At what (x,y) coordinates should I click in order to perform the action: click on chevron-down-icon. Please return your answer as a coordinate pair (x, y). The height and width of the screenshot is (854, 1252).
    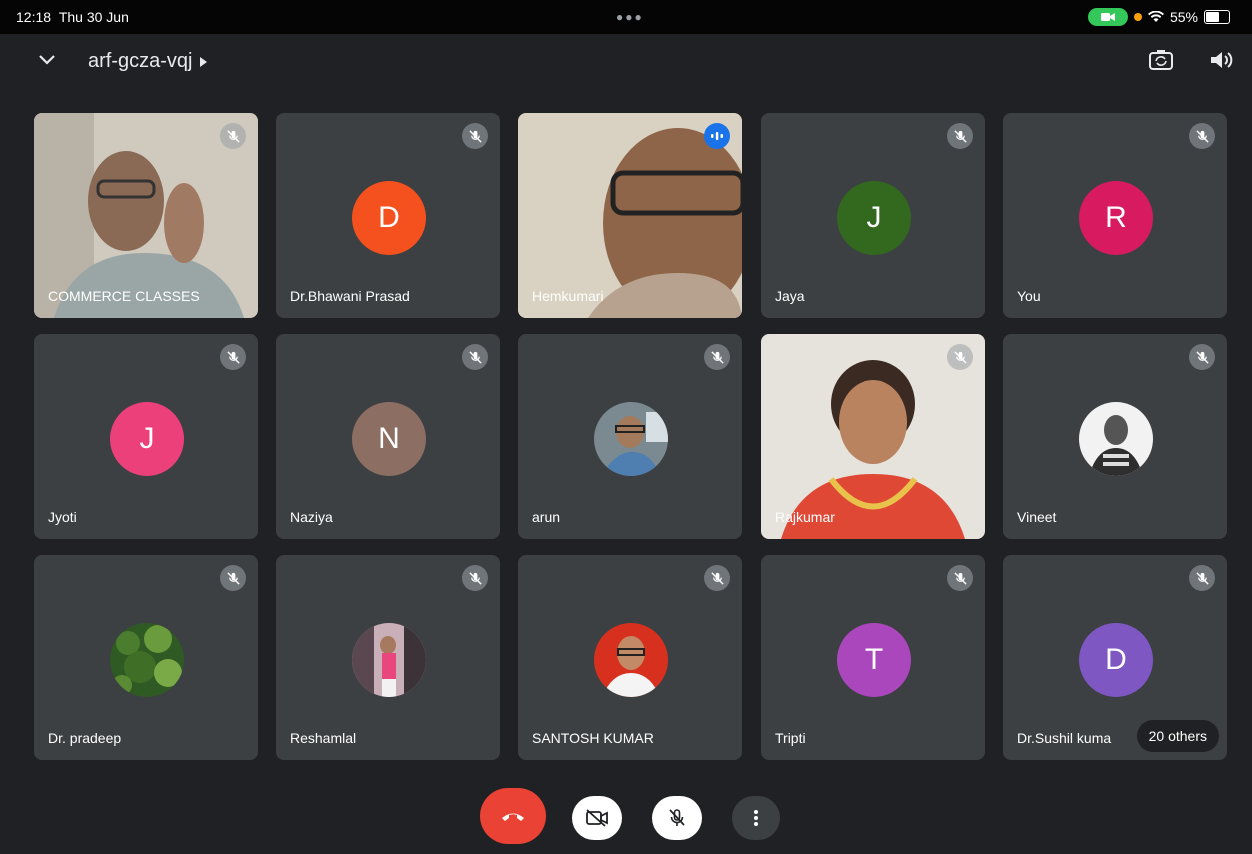
    Looking at the image, I should click on (47, 59).